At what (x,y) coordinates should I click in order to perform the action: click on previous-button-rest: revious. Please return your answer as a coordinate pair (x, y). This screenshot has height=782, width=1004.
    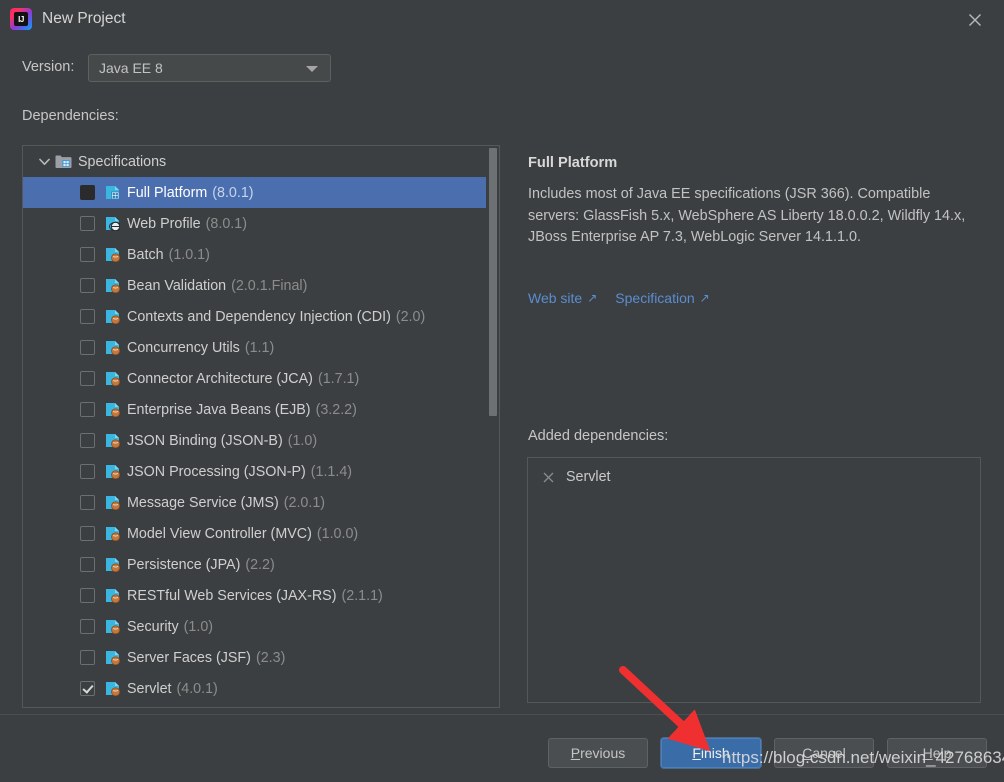
    Looking at the image, I should click on (603, 753).